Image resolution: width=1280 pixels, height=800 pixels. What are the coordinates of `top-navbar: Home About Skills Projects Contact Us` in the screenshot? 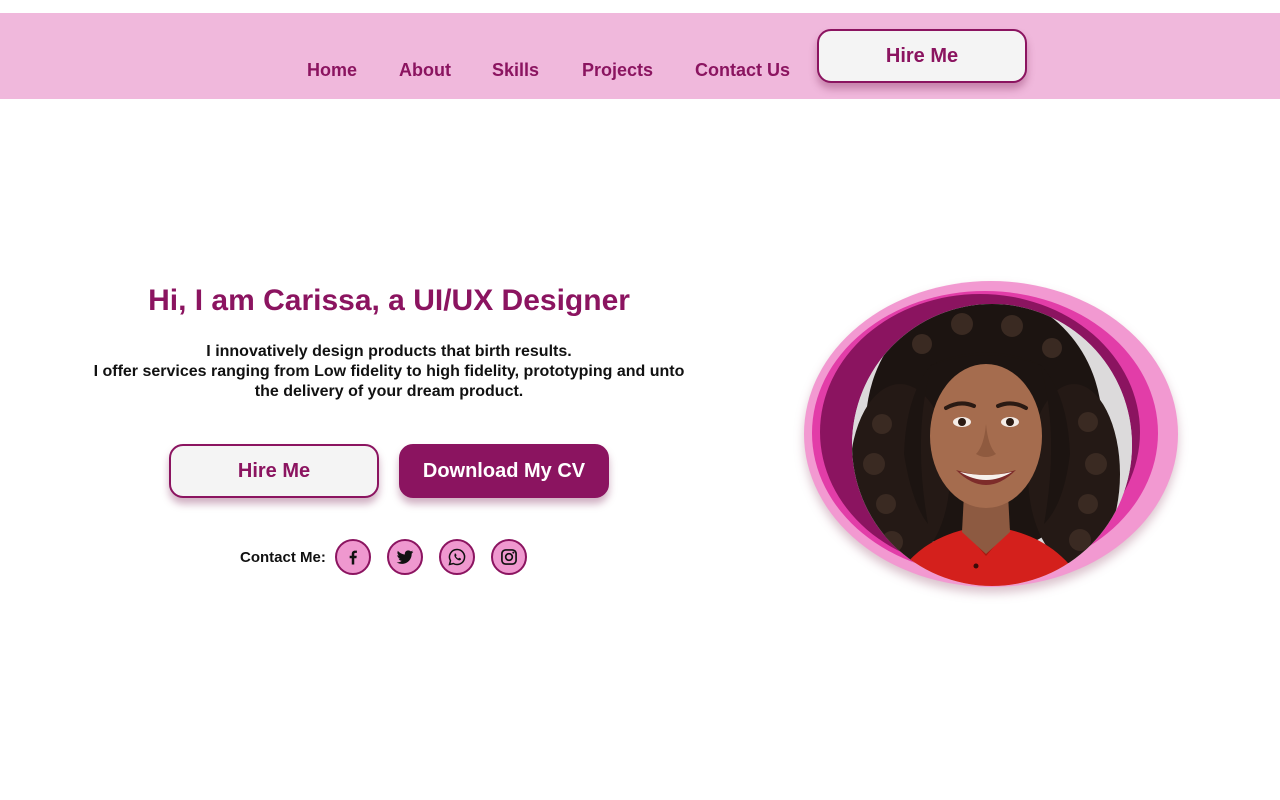 It's located at (640, 56).